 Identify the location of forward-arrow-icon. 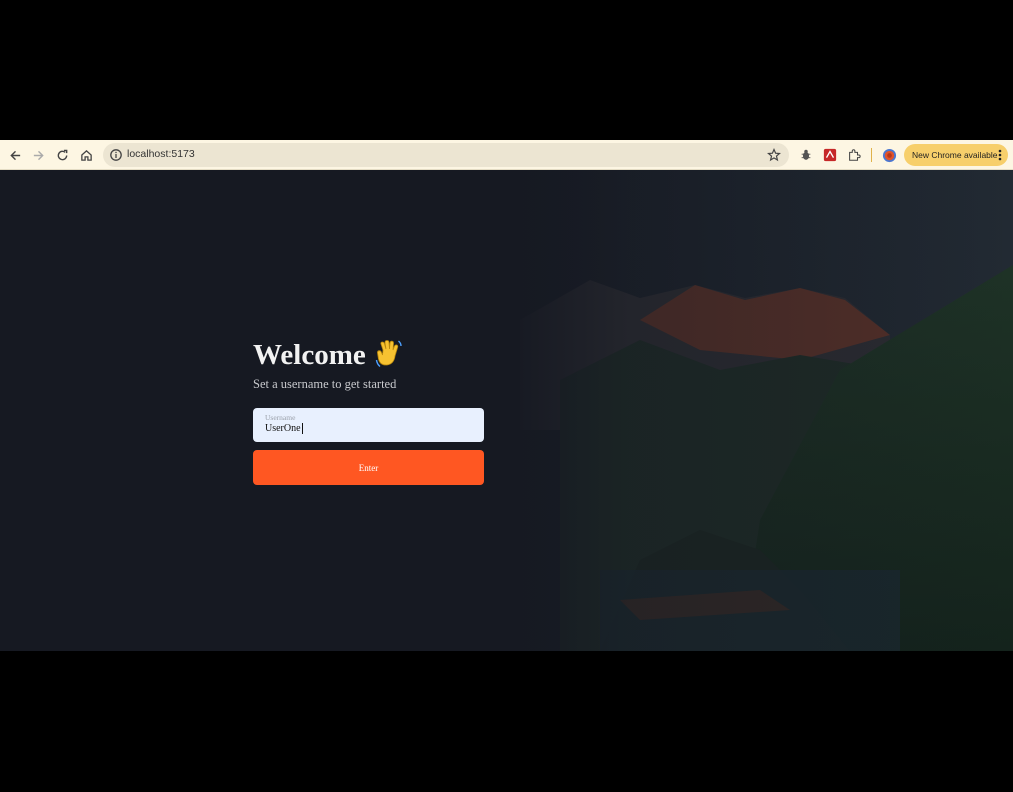
(38, 155).